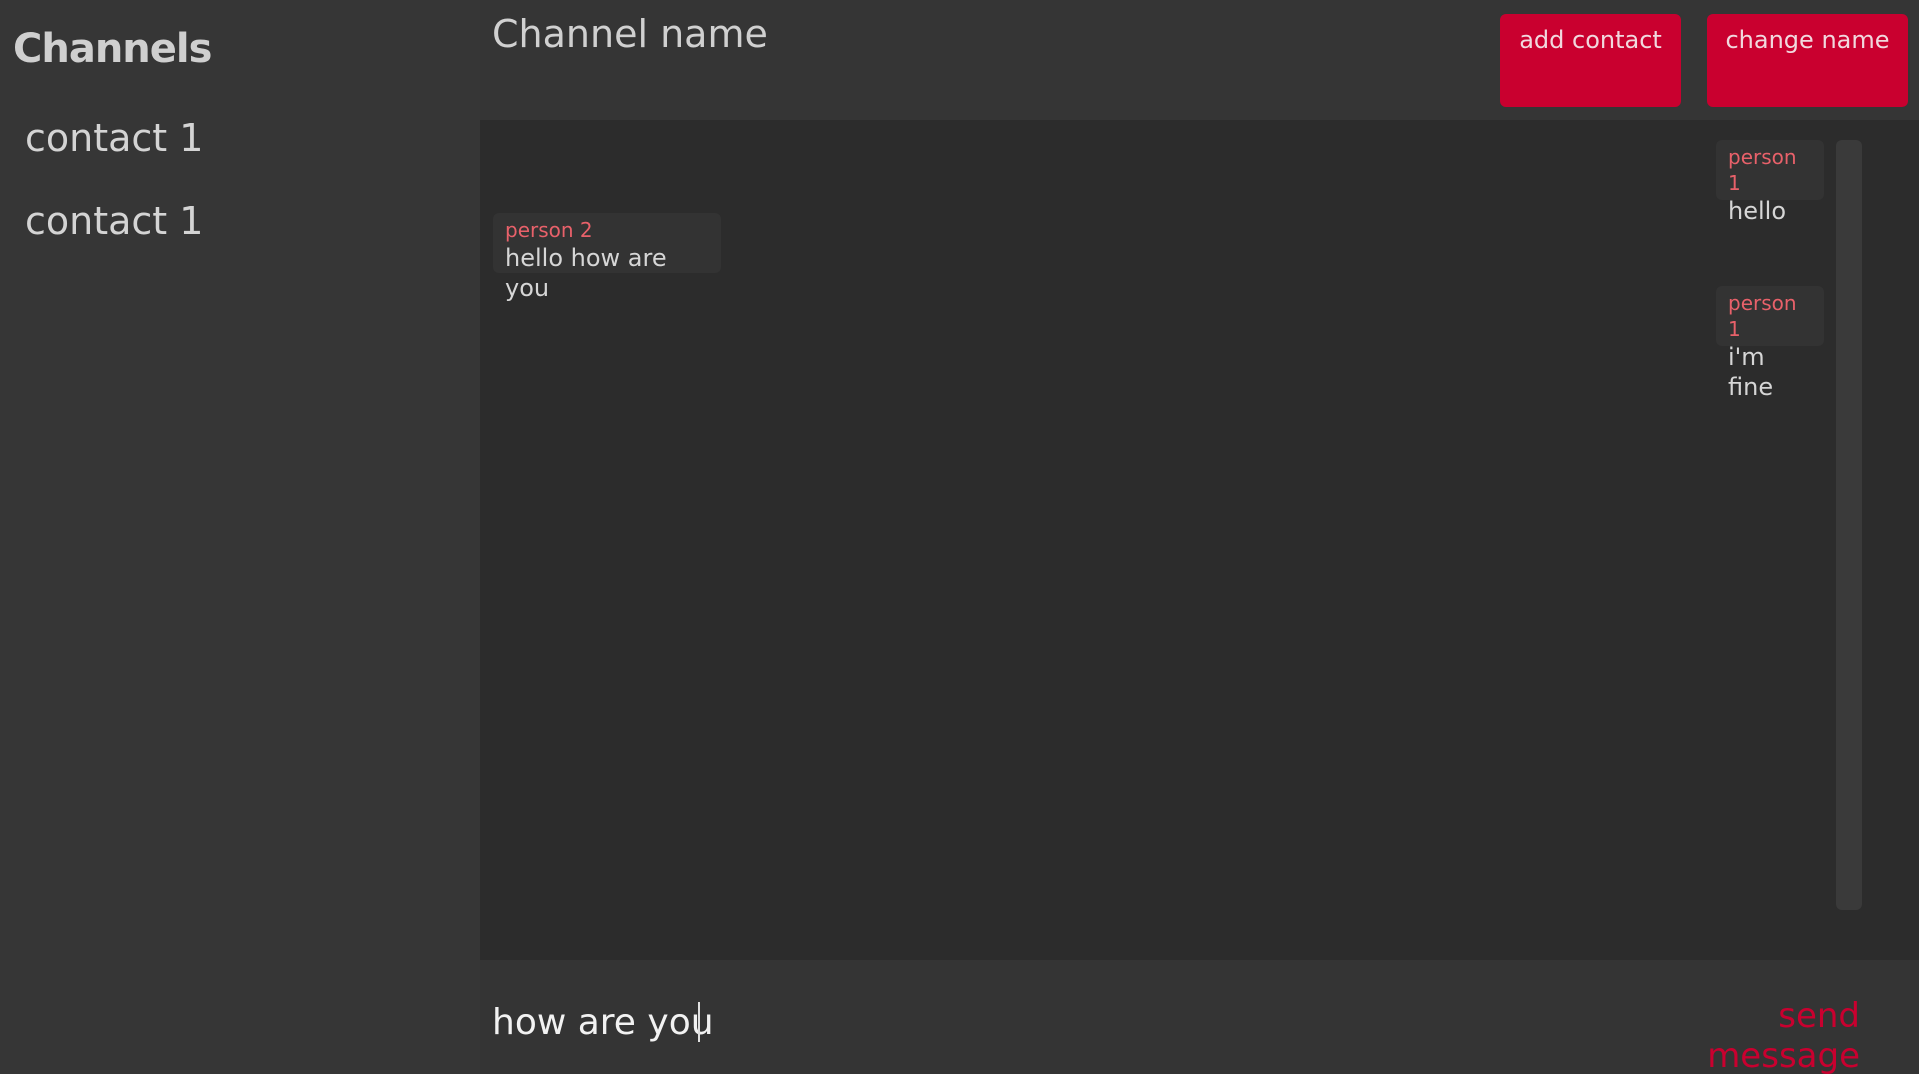 This screenshot has width=1919, height=1074. Describe the element at coordinates (549, 230) in the screenshot. I see `message-author: person 2` at that location.